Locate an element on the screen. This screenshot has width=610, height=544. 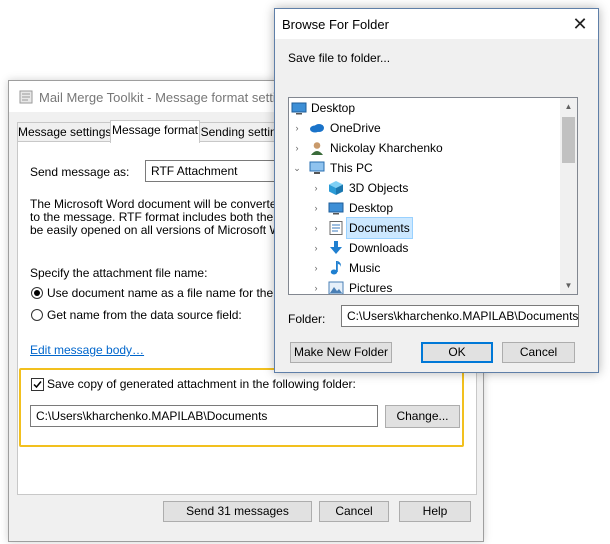
user-icon is located at coordinates (317, 148).